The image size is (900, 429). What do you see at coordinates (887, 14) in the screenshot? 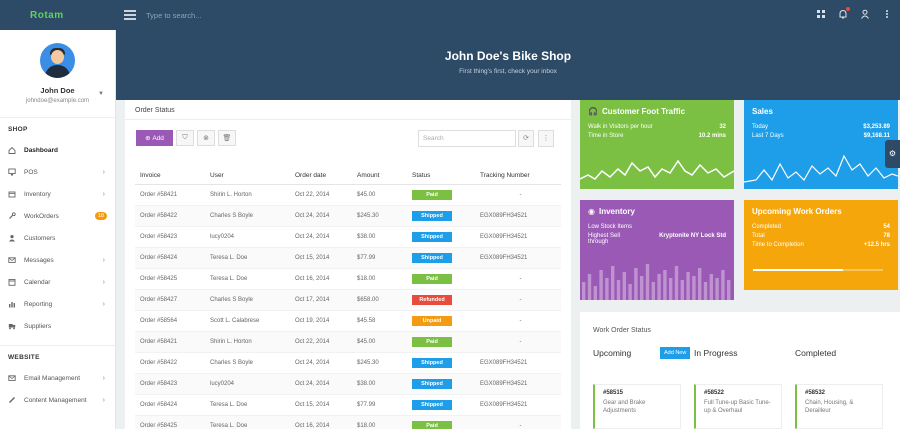
I see `more-vertical-icon` at bounding box center [887, 14].